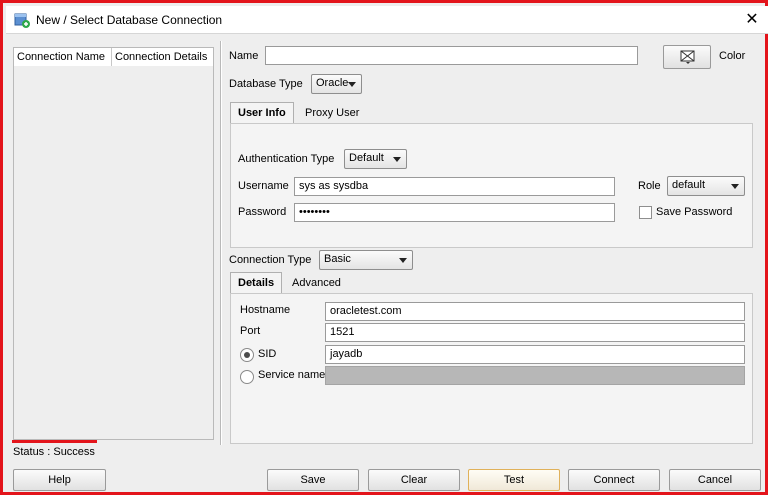  I want to click on port-input: 1521, so click(535, 332).